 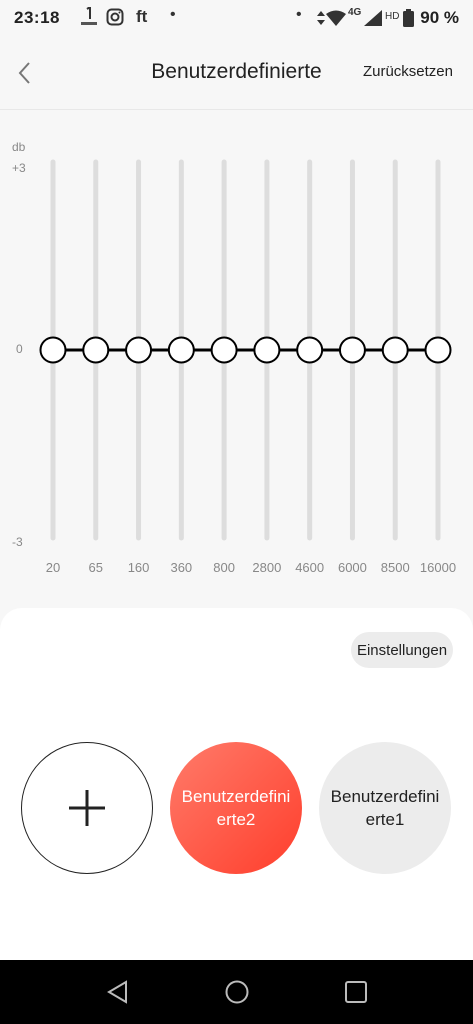 What do you see at coordinates (355, 12) in the screenshot?
I see `4g-icon: 4G` at bounding box center [355, 12].